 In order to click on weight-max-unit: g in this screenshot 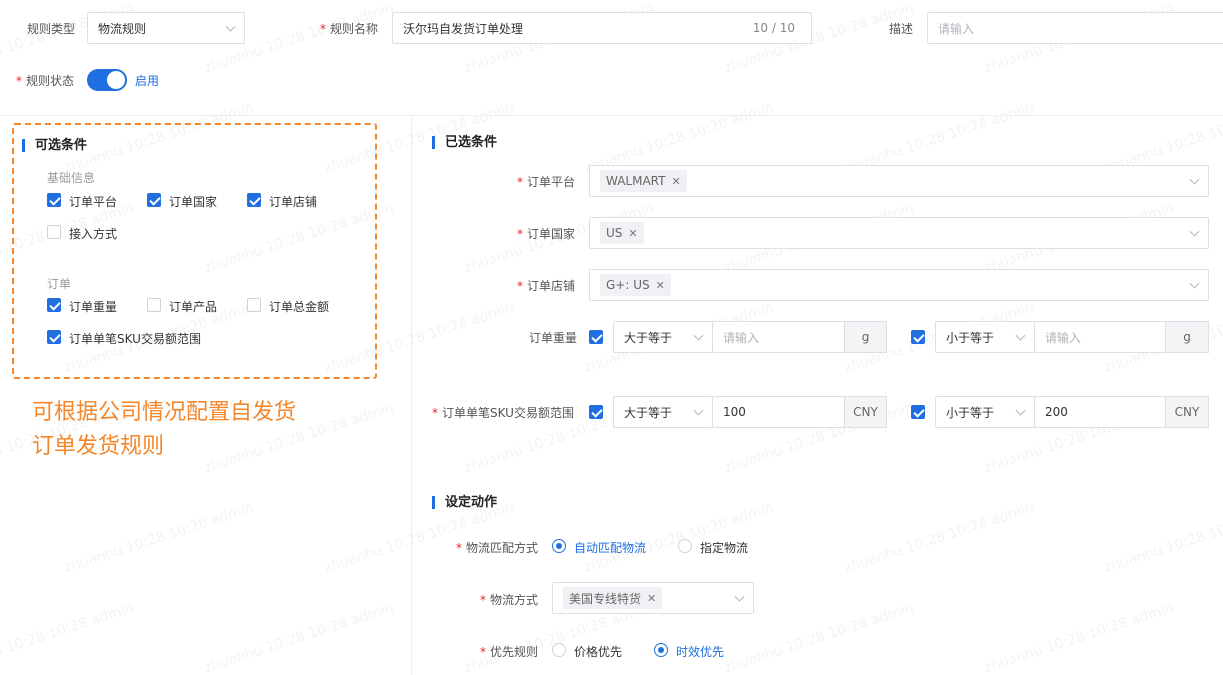, I will do `click(1187, 337)`.